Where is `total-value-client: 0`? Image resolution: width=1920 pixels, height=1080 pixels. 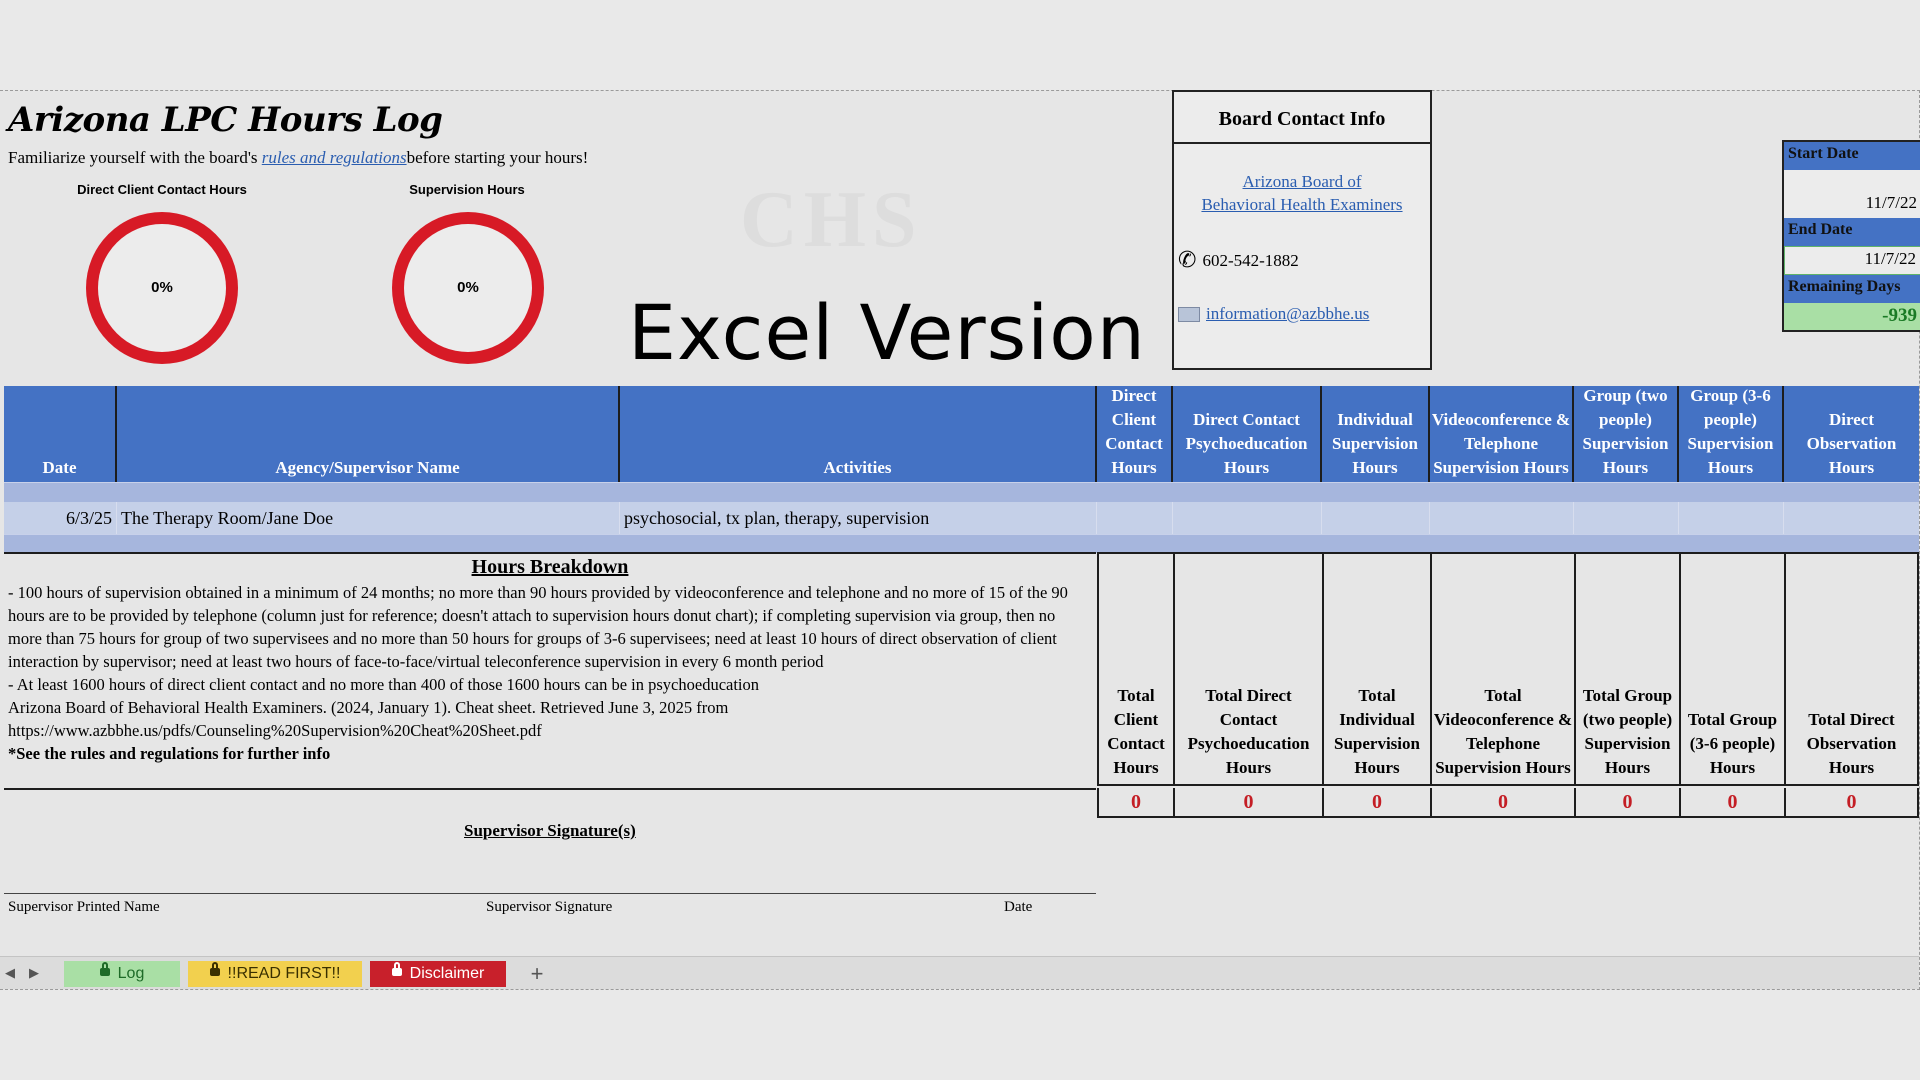 total-value-client: 0 is located at coordinates (1135, 803).